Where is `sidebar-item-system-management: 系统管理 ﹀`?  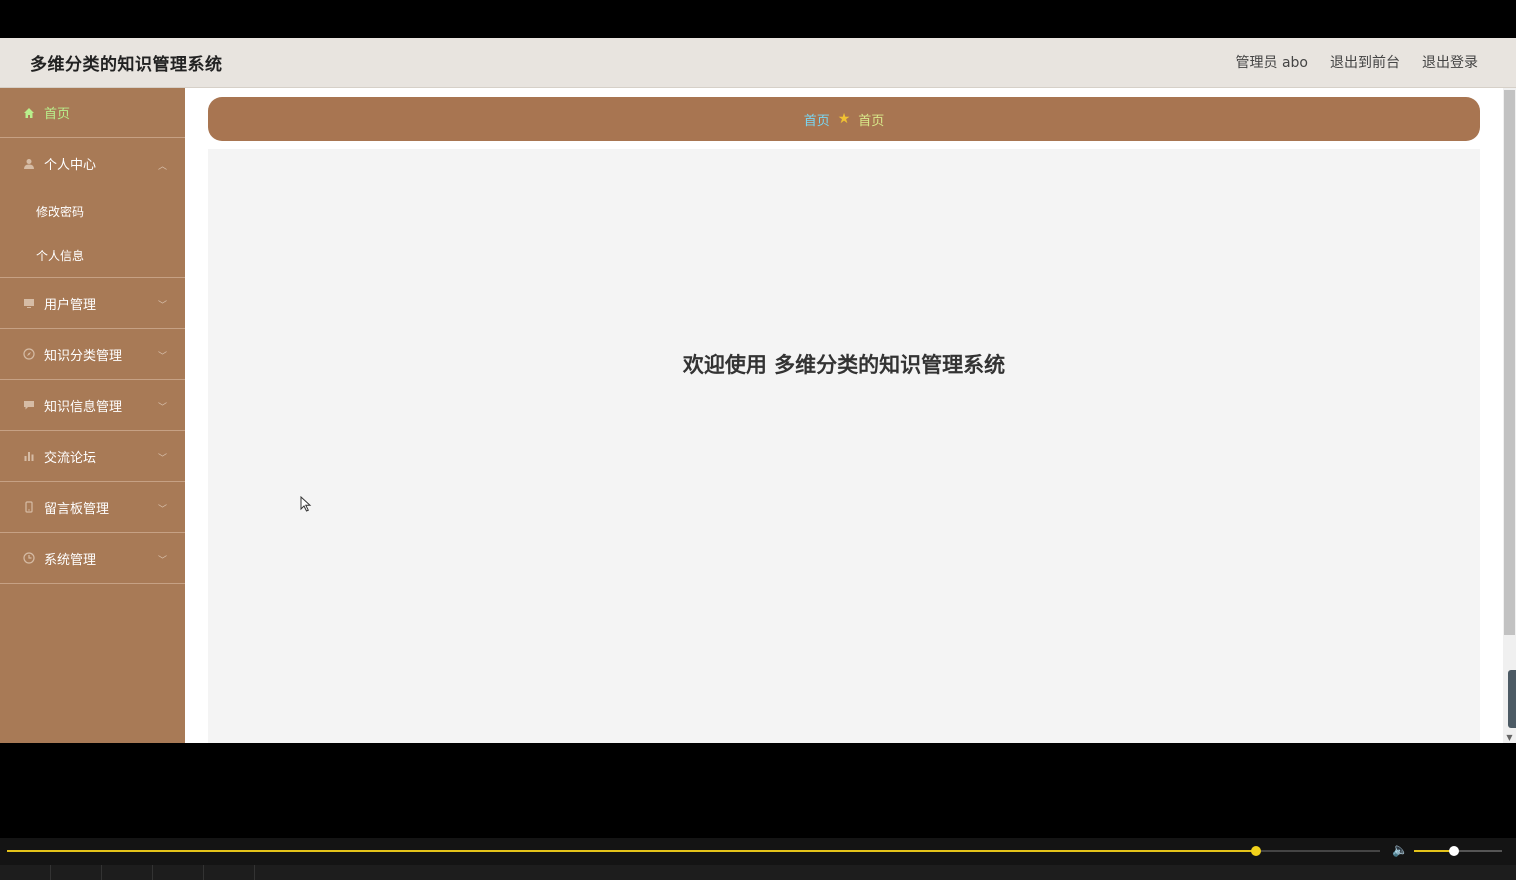
sidebar-item-system-management: 系统管理 ﹀ is located at coordinates (92, 558).